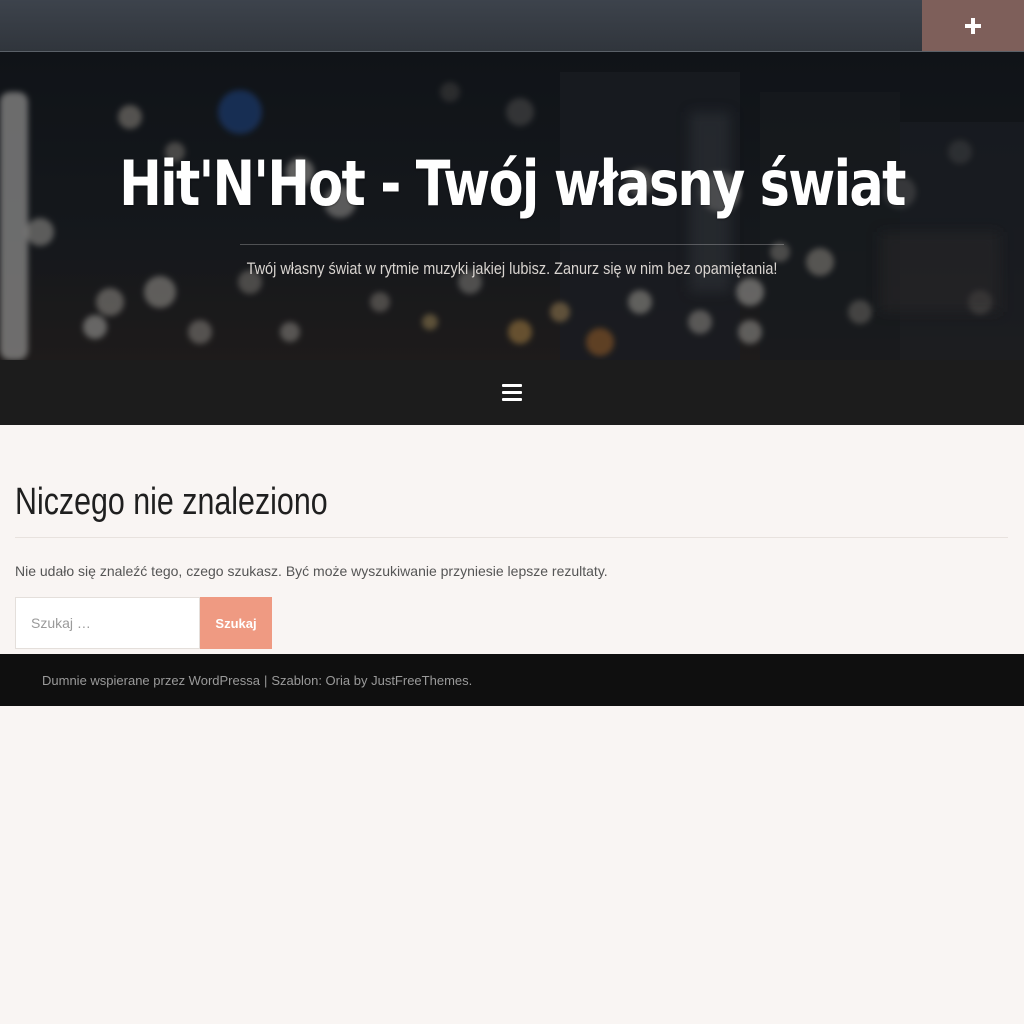  What do you see at coordinates (470, 680) in the screenshot?
I see `footer-period: .` at bounding box center [470, 680].